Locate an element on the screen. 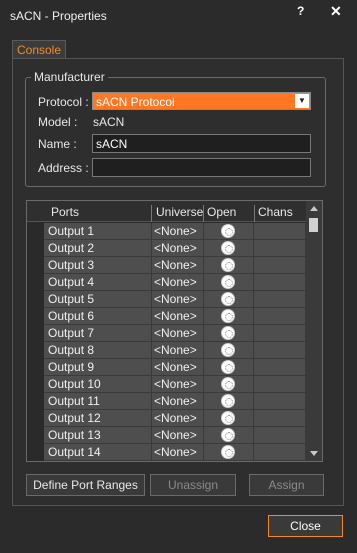  header-ports: Ports is located at coordinates (65, 212).